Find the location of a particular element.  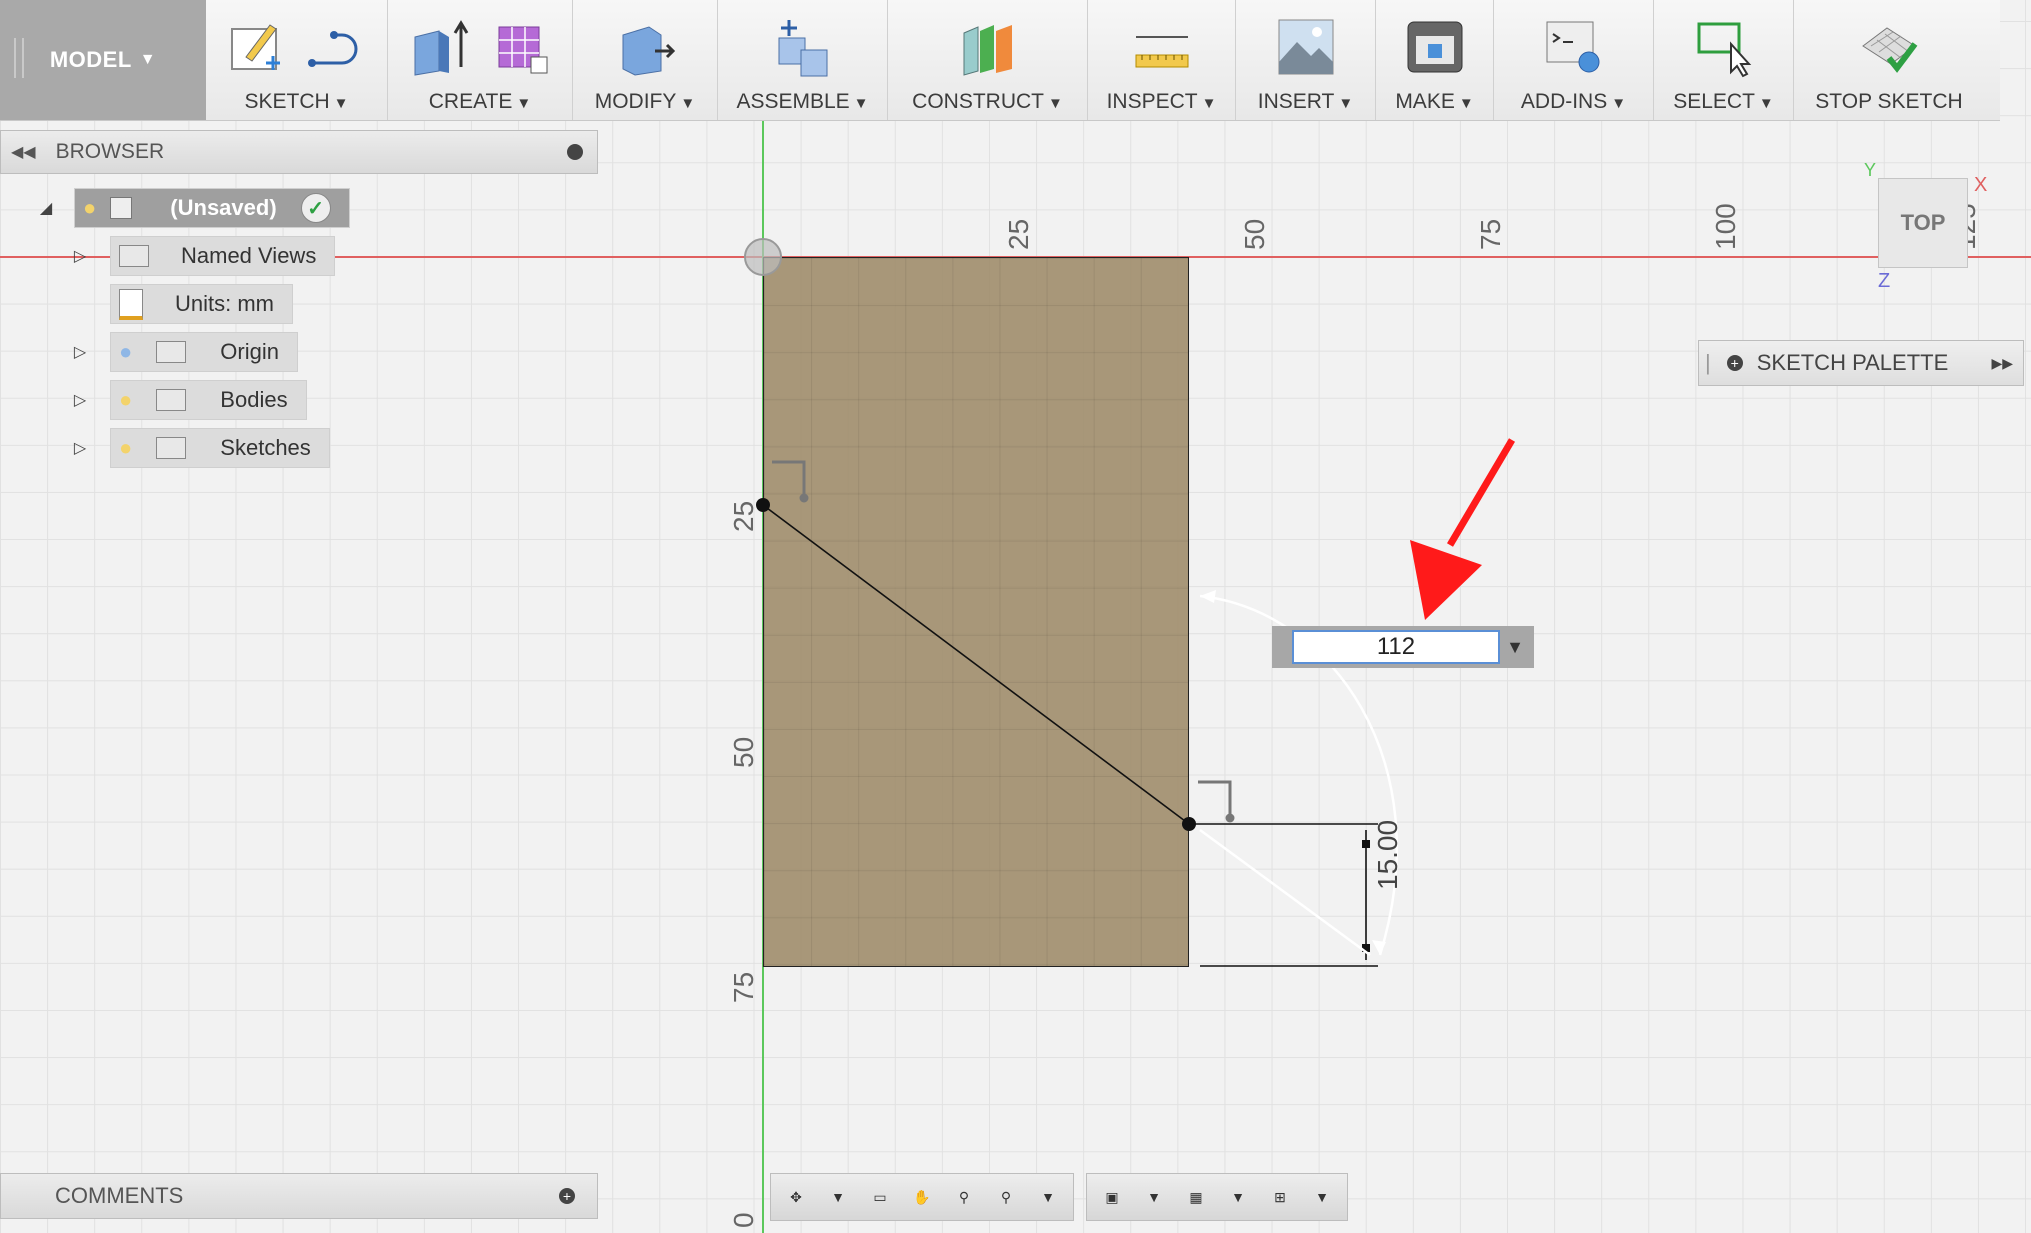

zoom-icon: ⚲ is located at coordinates (964, 1197).